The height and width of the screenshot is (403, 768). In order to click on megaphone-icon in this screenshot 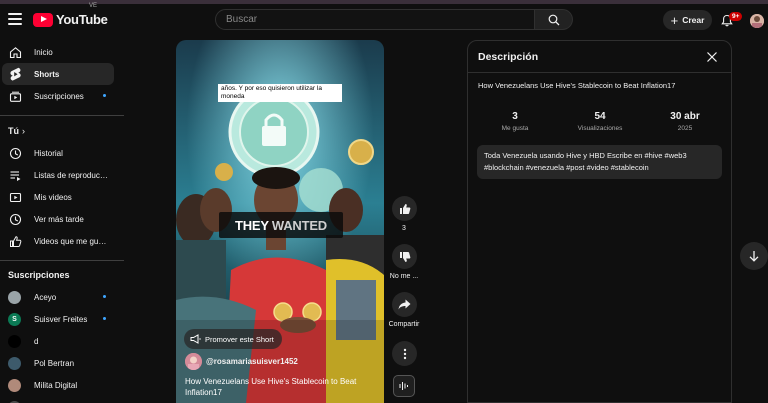, I will do `click(195, 339)`.